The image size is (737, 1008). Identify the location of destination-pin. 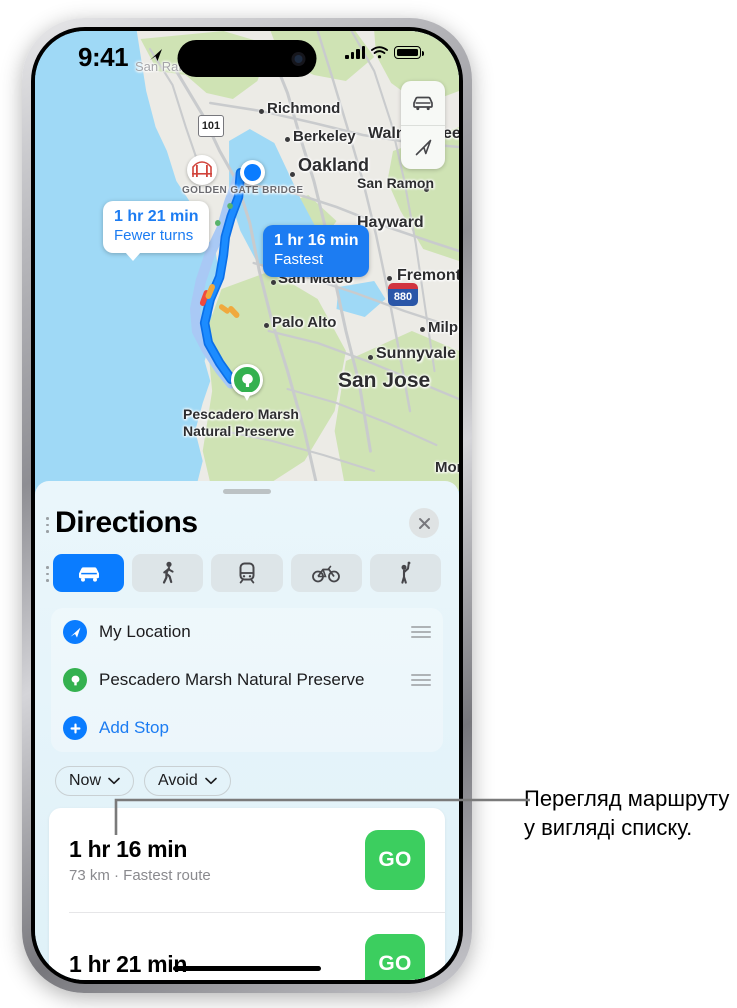
(247, 384).